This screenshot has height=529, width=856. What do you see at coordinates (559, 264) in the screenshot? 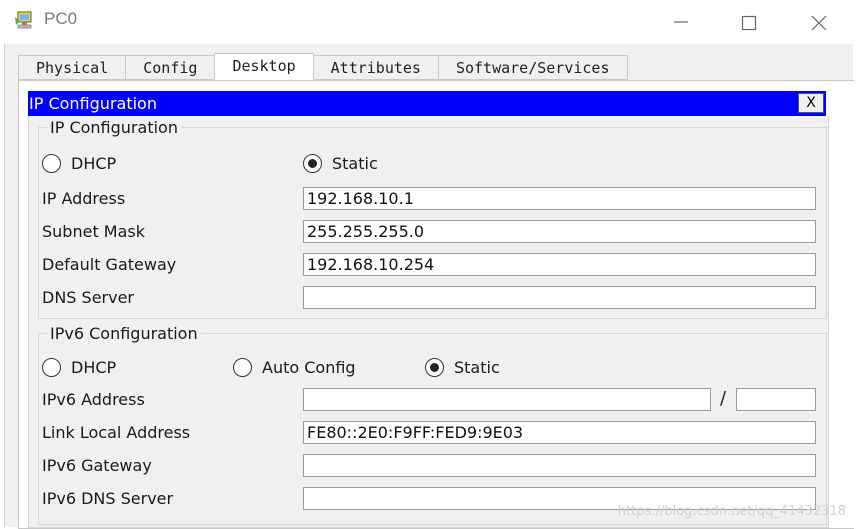
I see `default-gateway-input: 192.168.10.254` at bounding box center [559, 264].